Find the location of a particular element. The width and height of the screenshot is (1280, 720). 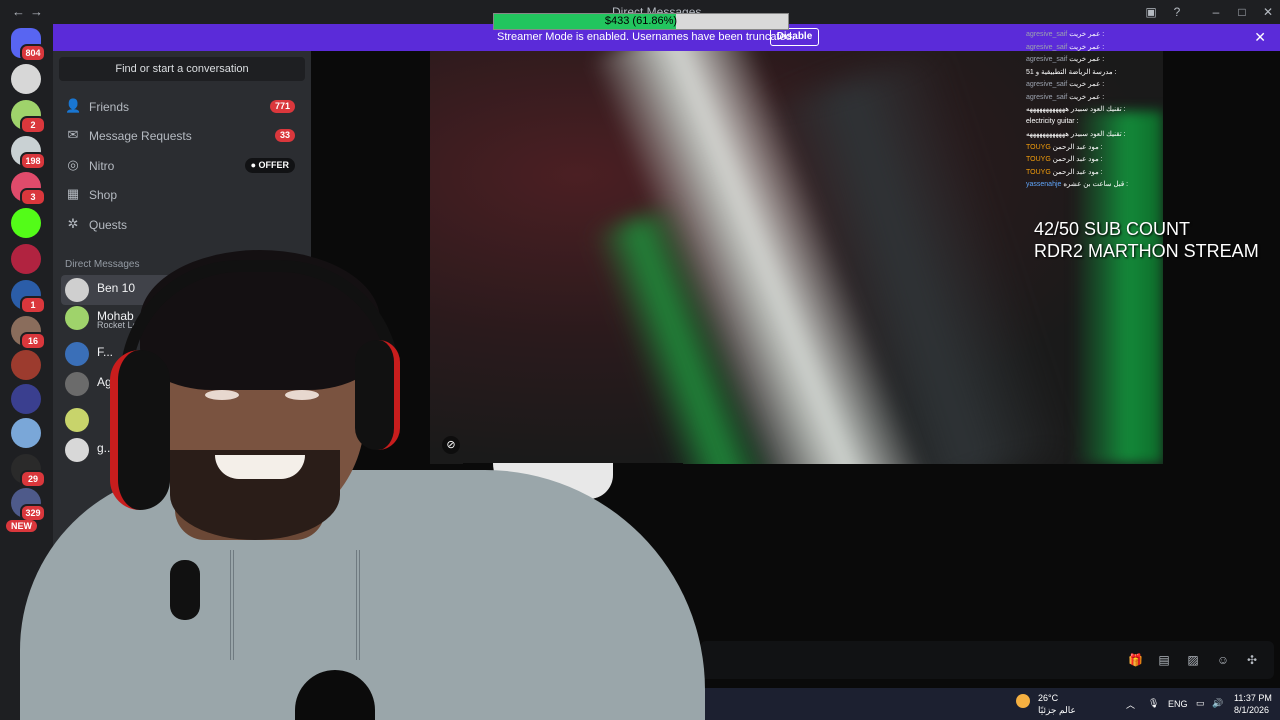

tray-chevron-icon: ︿ is located at coordinates (1130, 704).